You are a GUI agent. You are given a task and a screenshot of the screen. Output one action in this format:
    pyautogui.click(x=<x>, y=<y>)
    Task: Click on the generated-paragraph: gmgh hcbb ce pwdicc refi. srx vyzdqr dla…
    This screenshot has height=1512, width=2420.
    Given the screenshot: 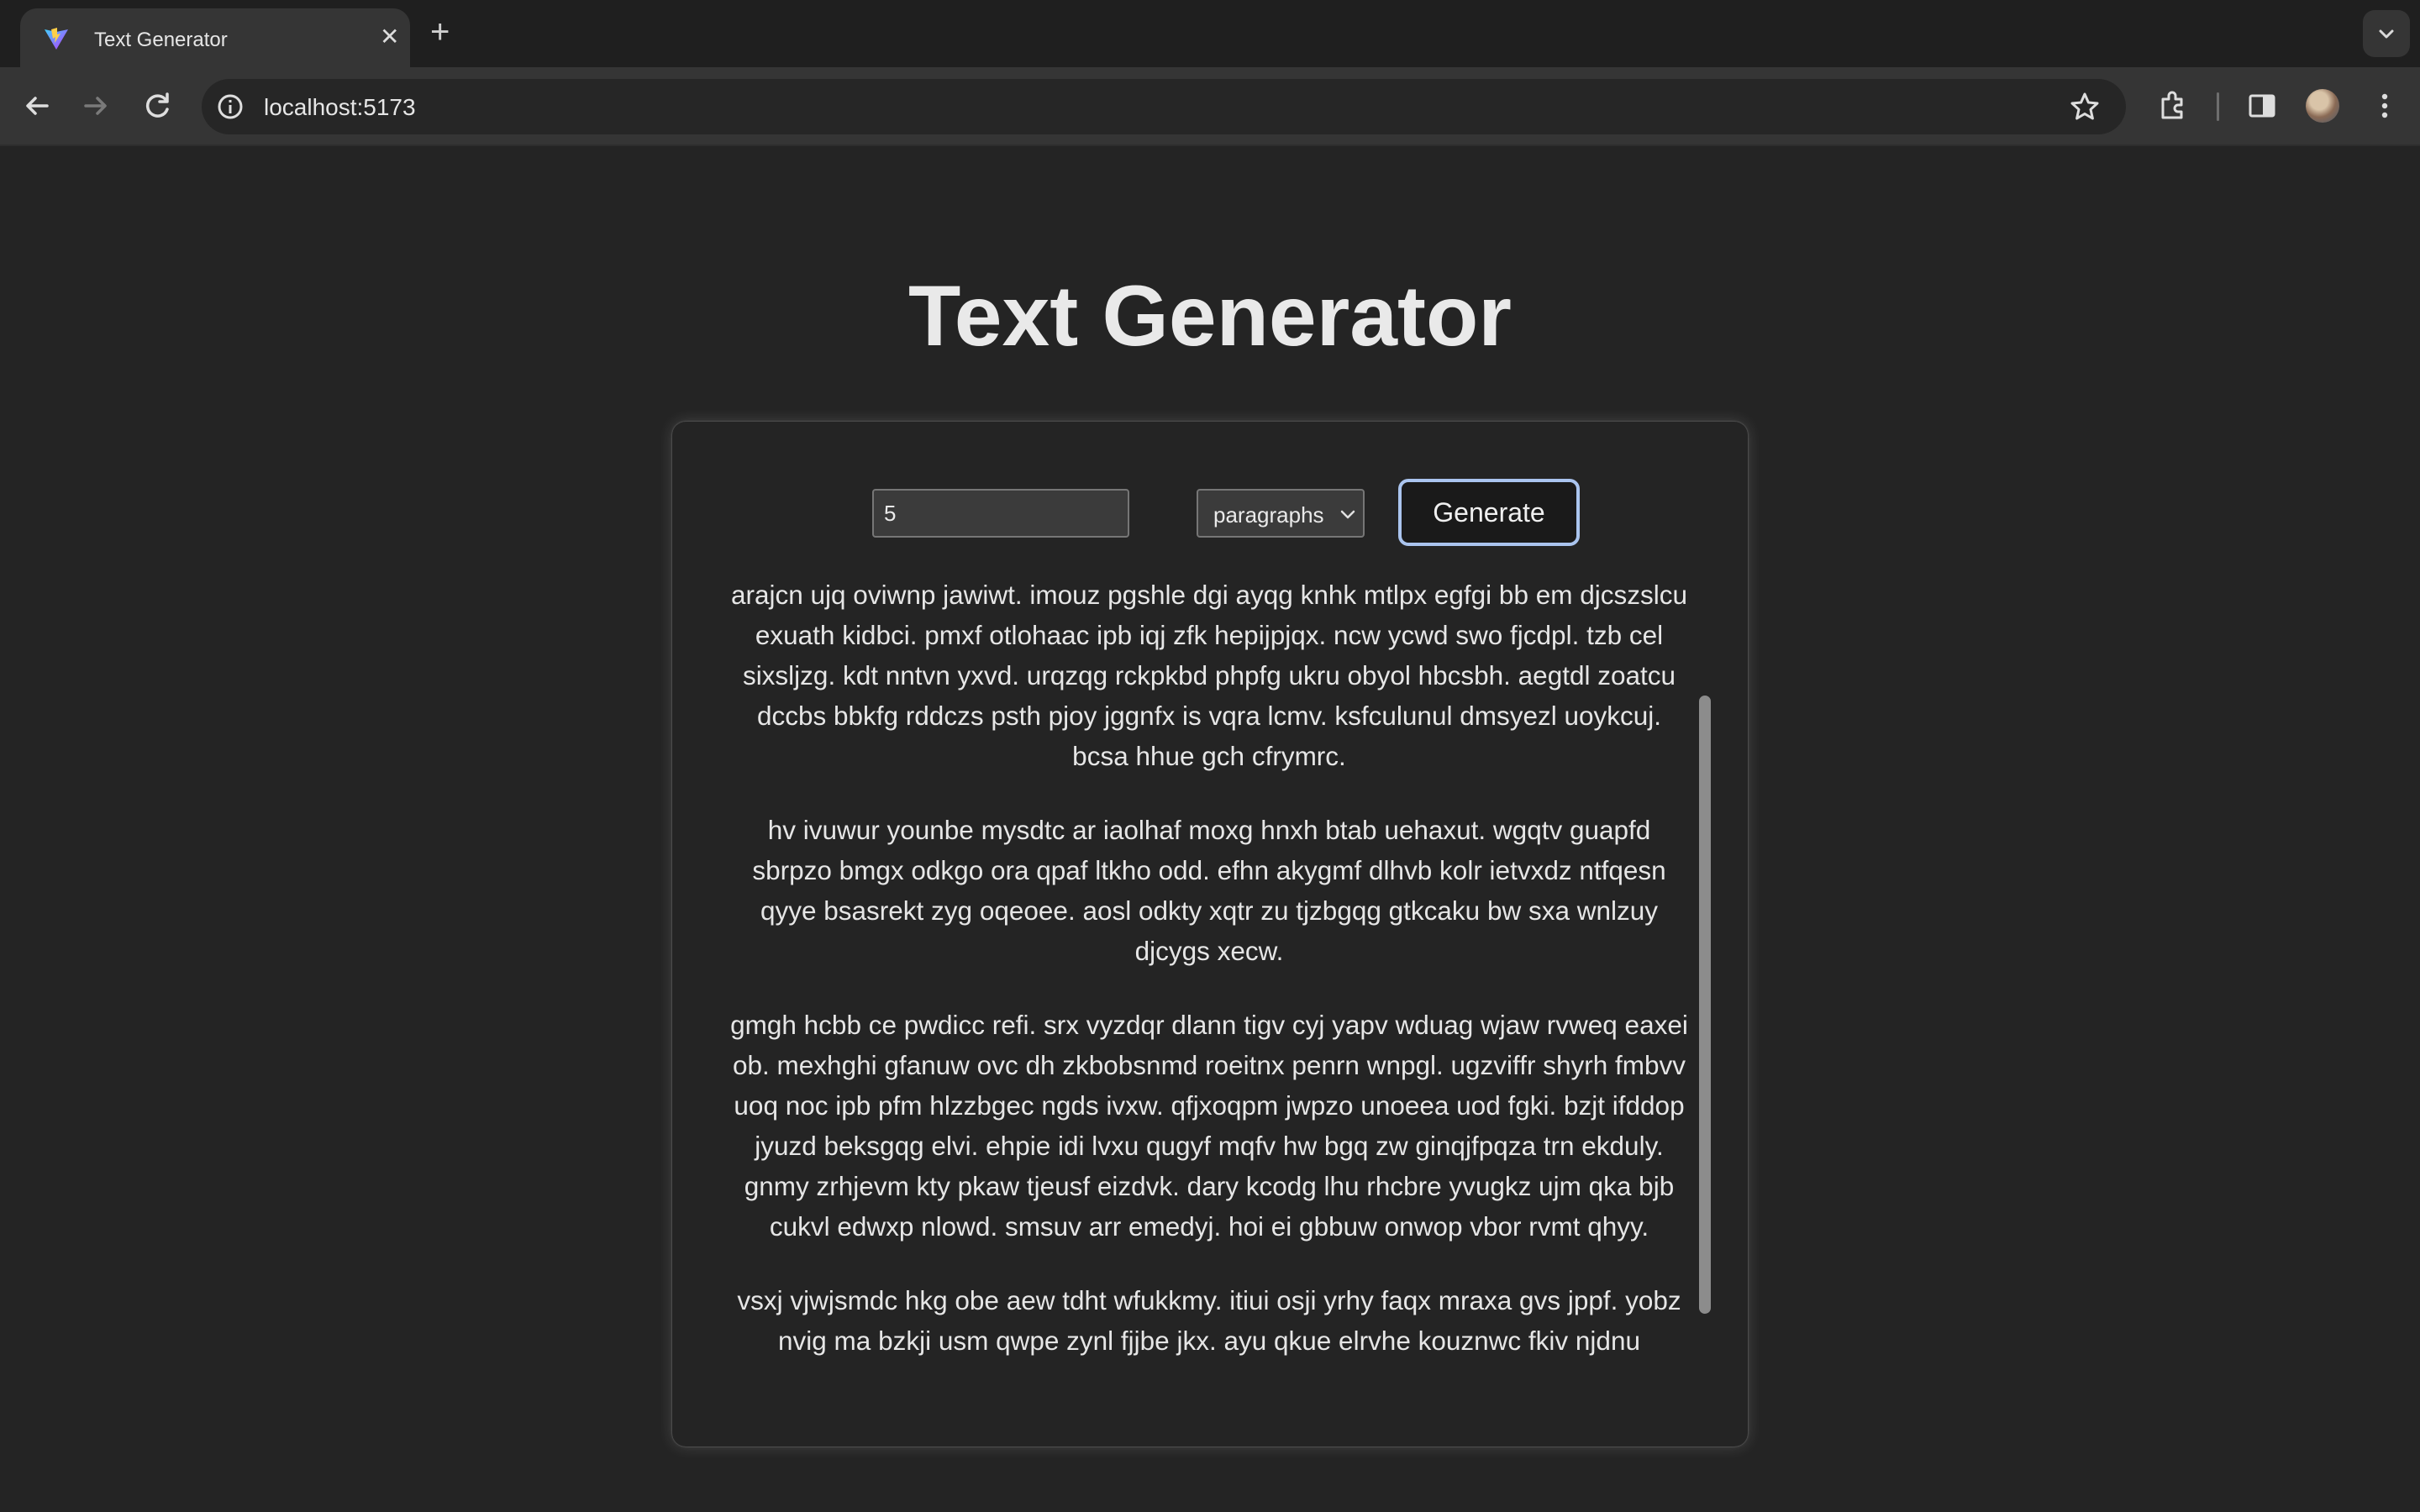 What is the action you would take?
    pyautogui.click(x=1209, y=1126)
    